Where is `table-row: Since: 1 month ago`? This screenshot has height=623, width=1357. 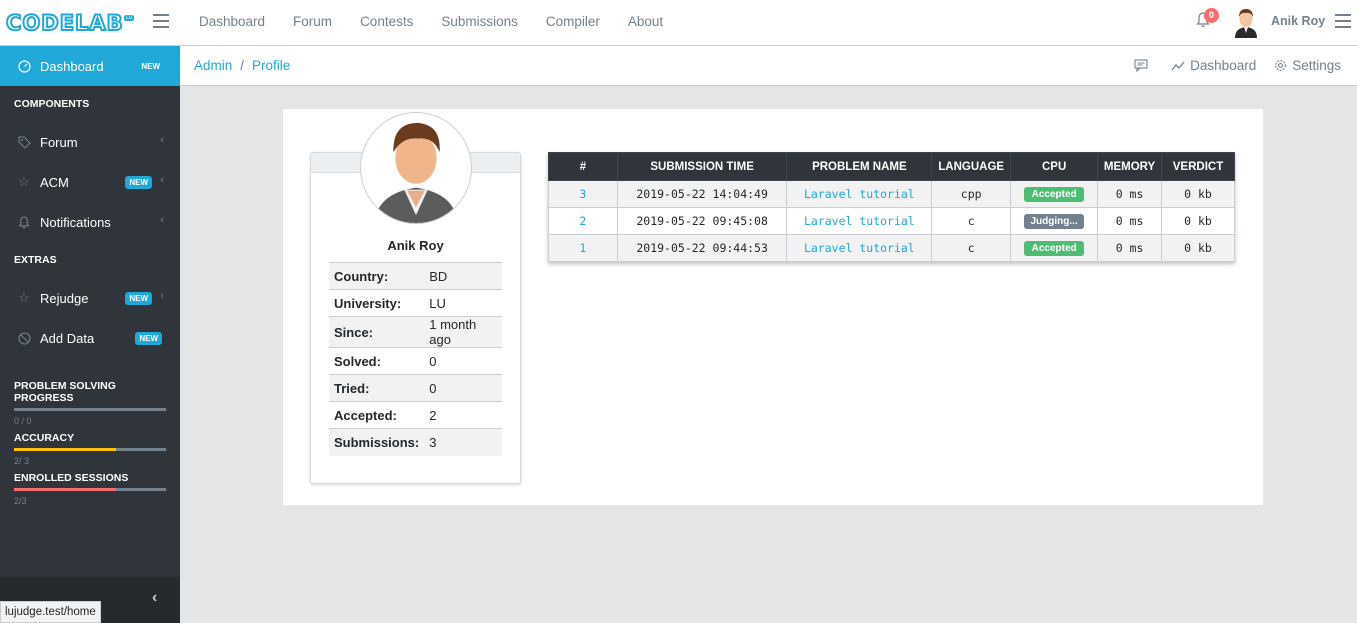
table-row: Since: 1 month ago is located at coordinates (415, 332).